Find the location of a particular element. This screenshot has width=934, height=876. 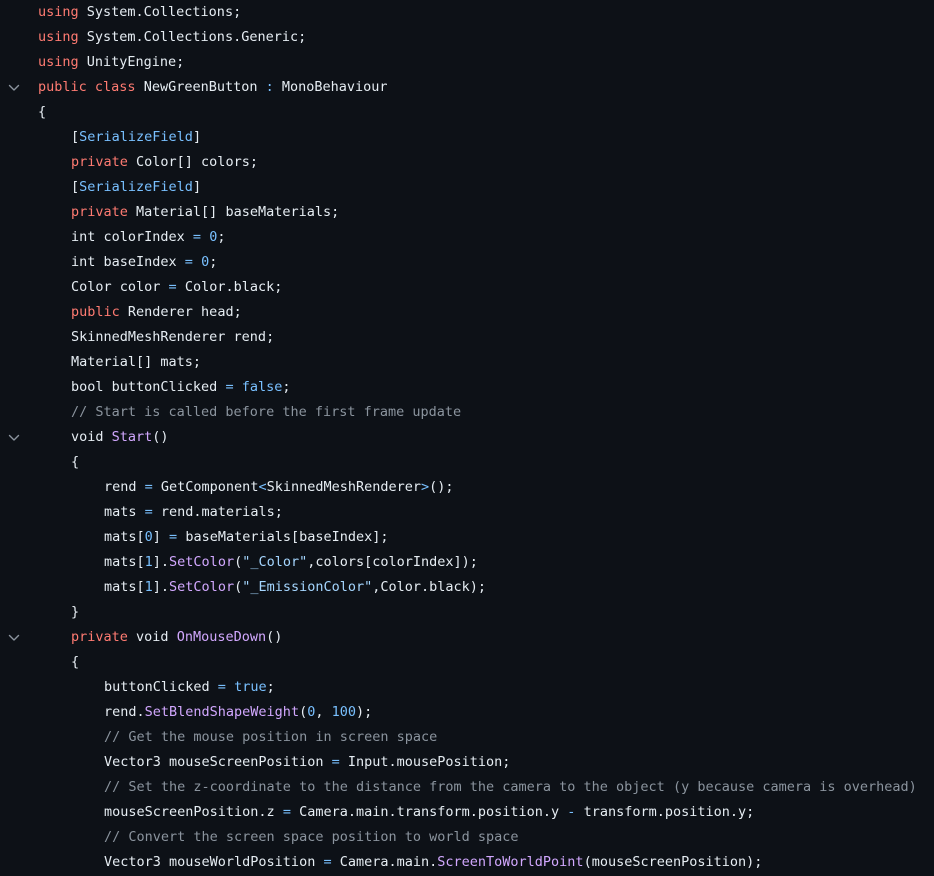

code-token: System.Collections.Generic; is located at coordinates (192, 37).